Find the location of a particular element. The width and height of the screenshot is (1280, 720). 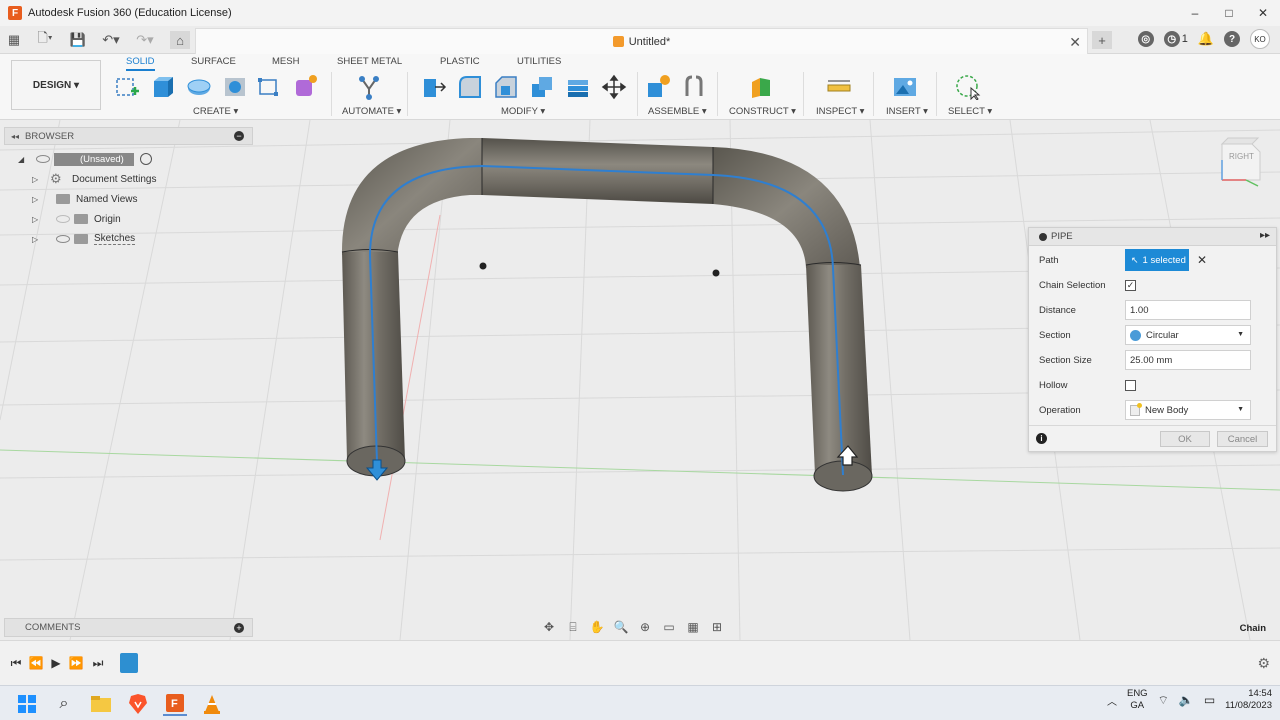

viewports-icon: ⊞ is located at coordinates (717, 627).